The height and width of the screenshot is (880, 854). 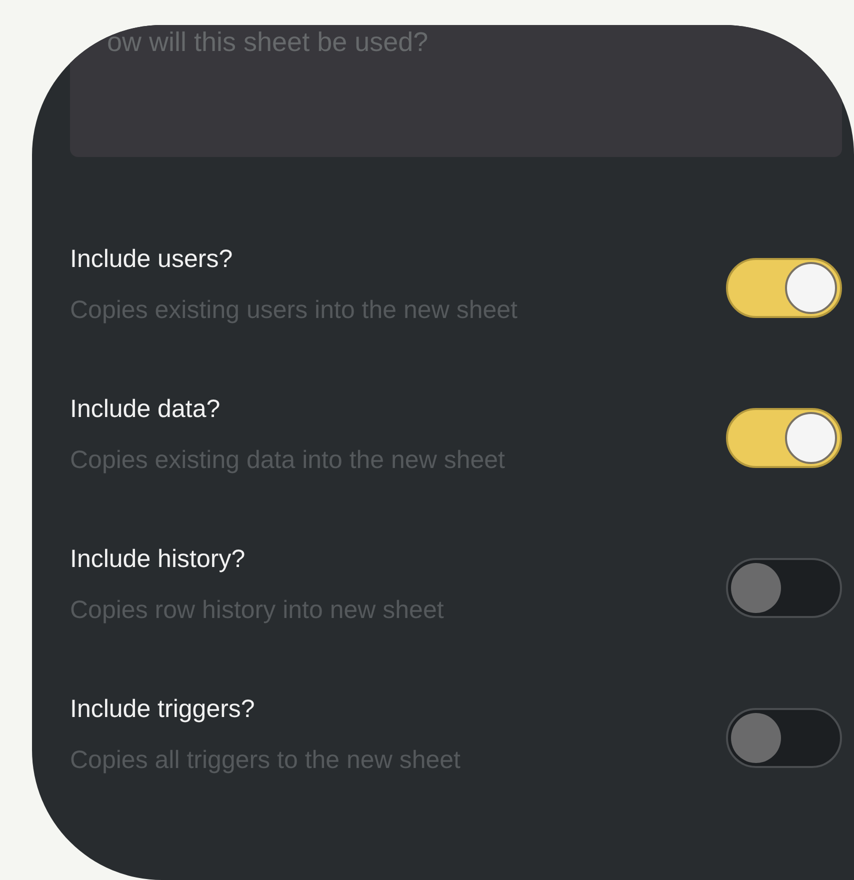 What do you see at coordinates (163, 709) in the screenshot?
I see `option-label: Include triggers?` at bounding box center [163, 709].